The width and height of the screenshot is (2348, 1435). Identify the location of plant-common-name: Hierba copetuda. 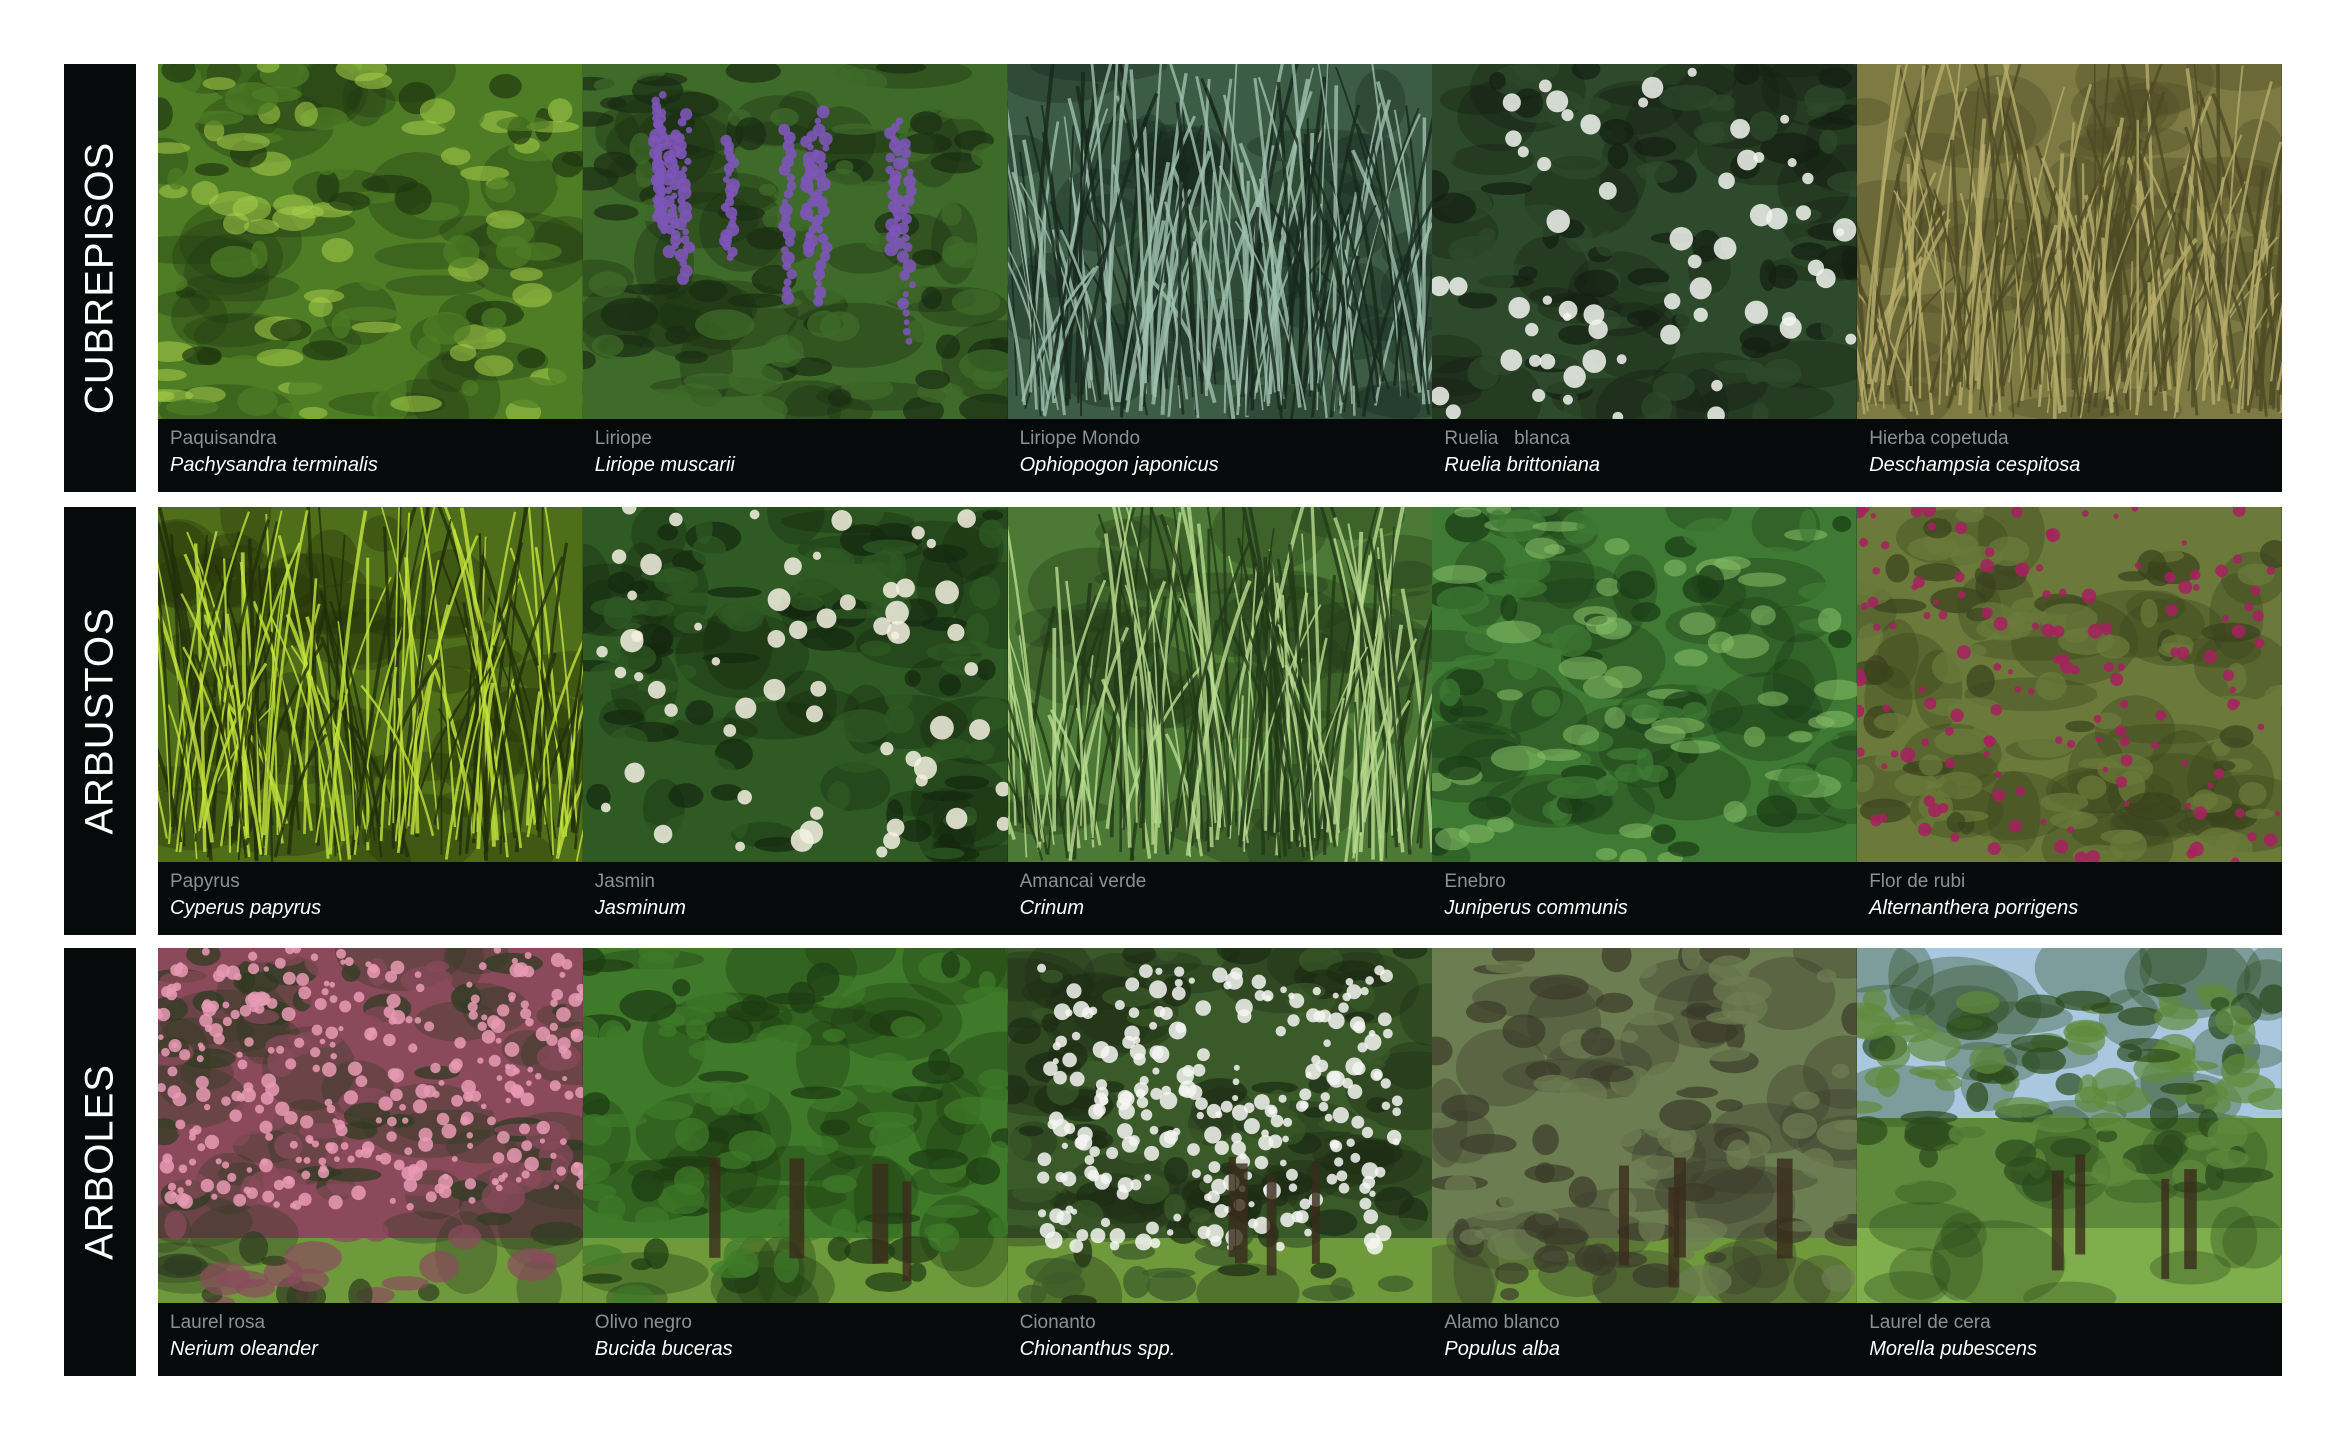
(1939, 438).